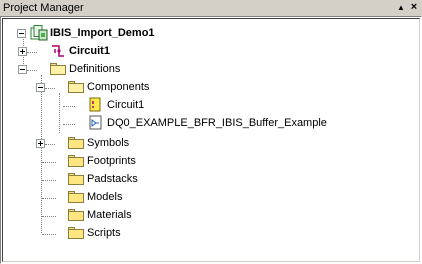 This screenshot has height=264, width=422. I want to click on definitions-collapse-toggle, so click(22, 69).